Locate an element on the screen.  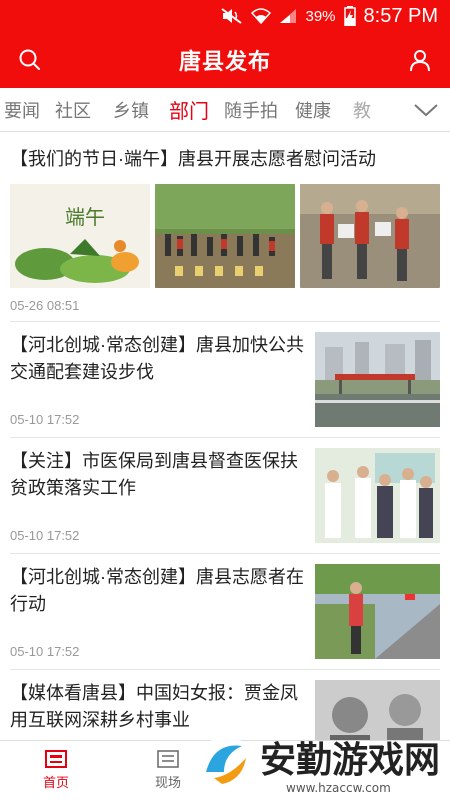
news-item: 【河北创城·常态创建】唐县志愿者在行动 05-10 17:52 is located at coordinates (225, 612).